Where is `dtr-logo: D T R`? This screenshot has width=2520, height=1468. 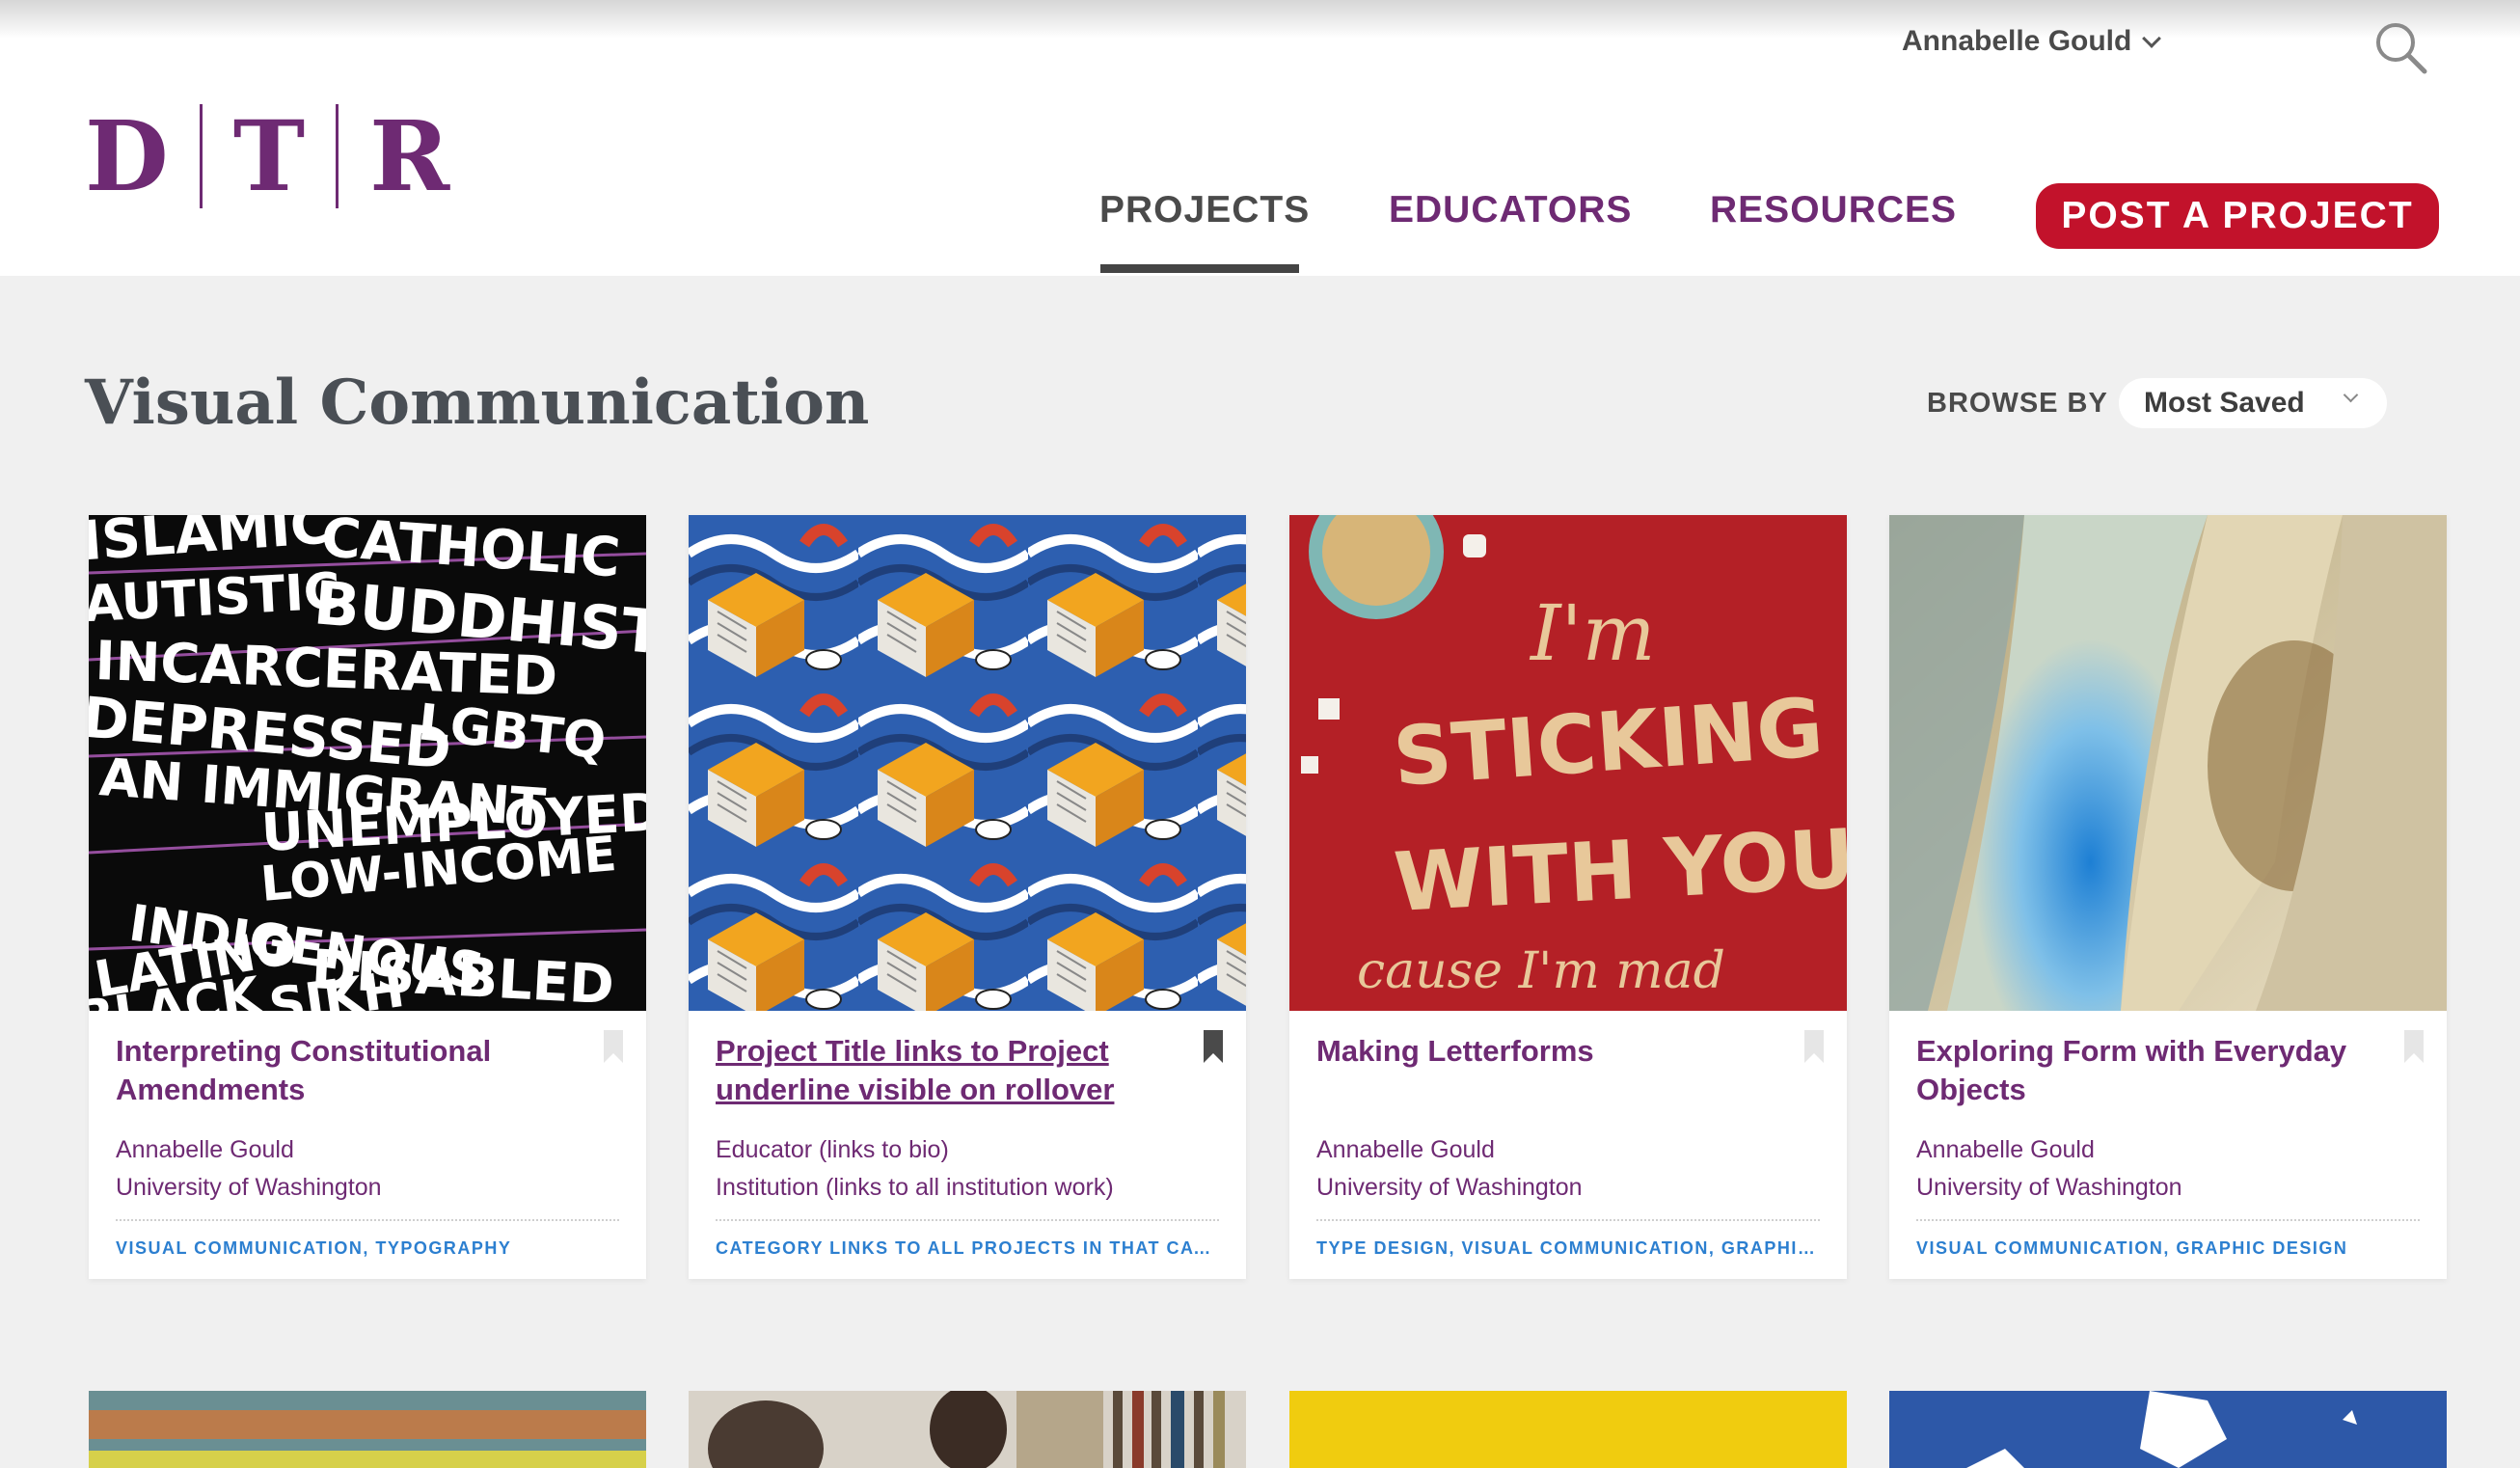 dtr-logo: D T R is located at coordinates (267, 156).